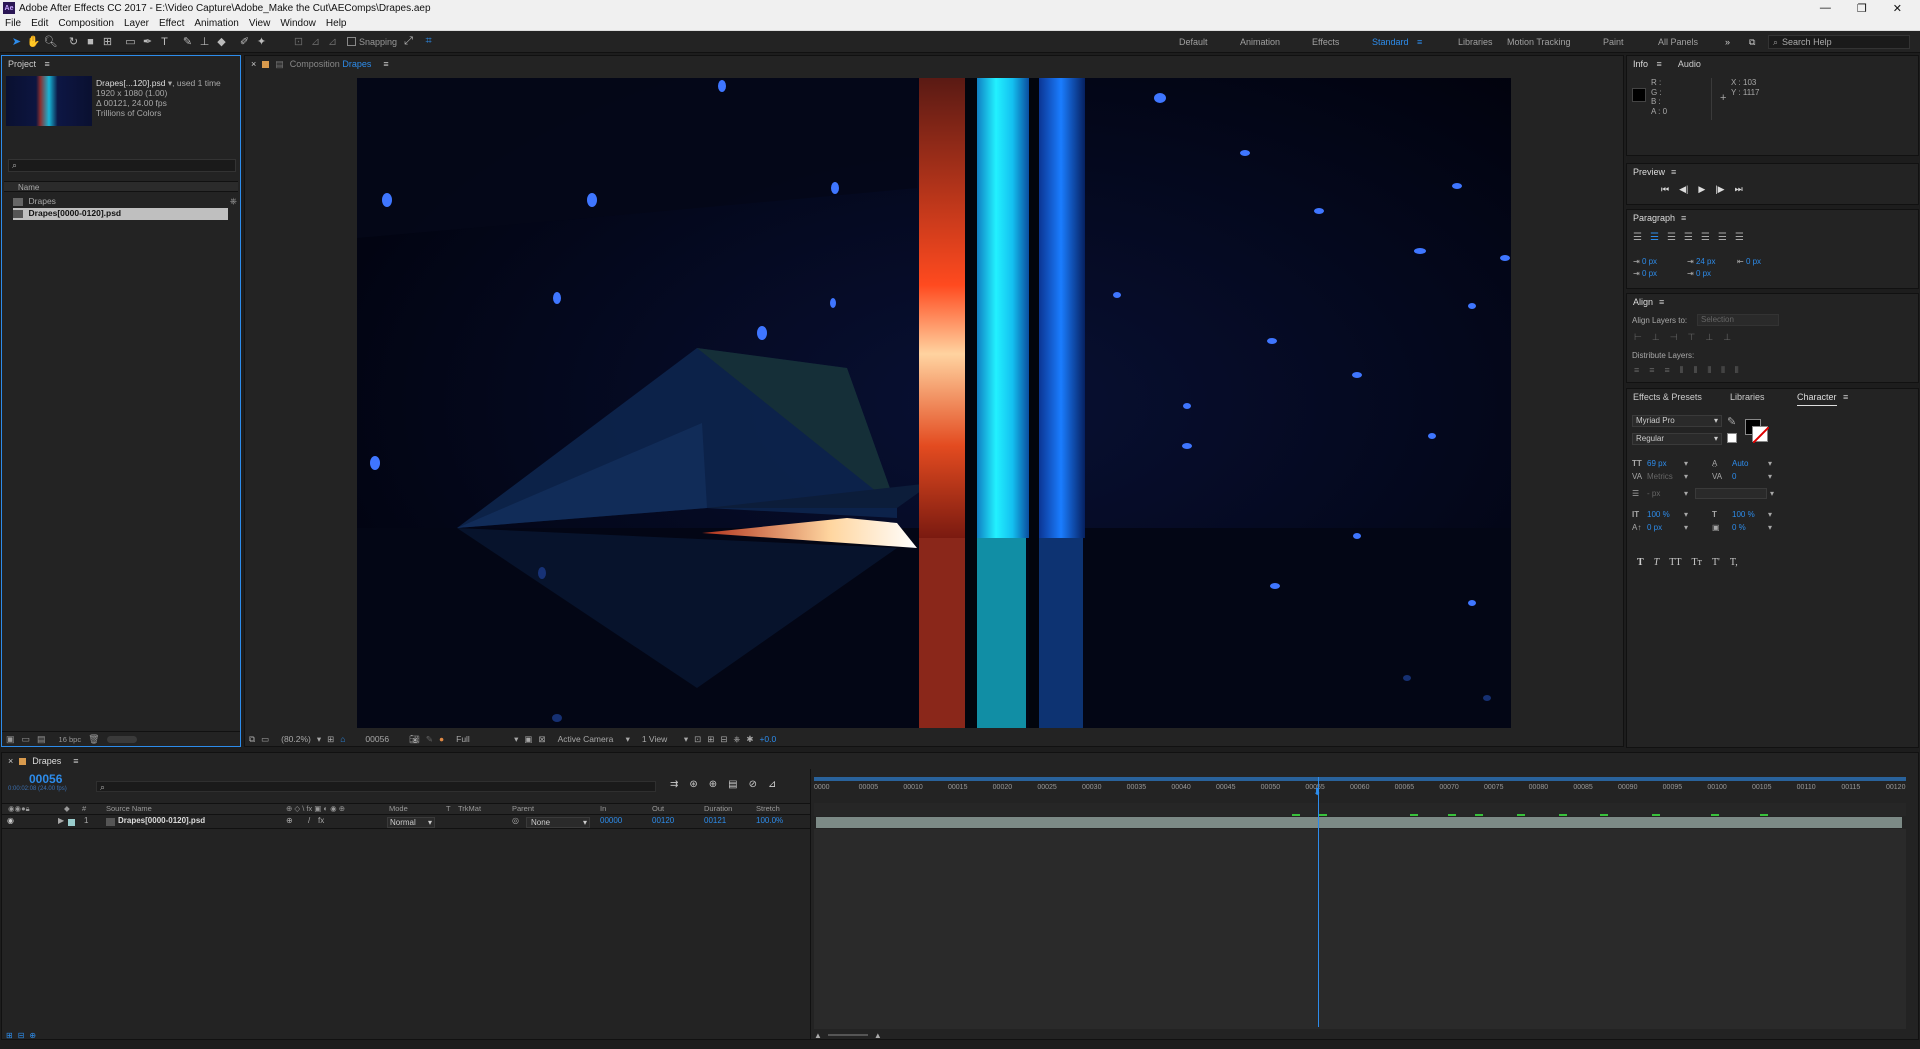  I want to click on work-area-bar, so click(1360, 779).